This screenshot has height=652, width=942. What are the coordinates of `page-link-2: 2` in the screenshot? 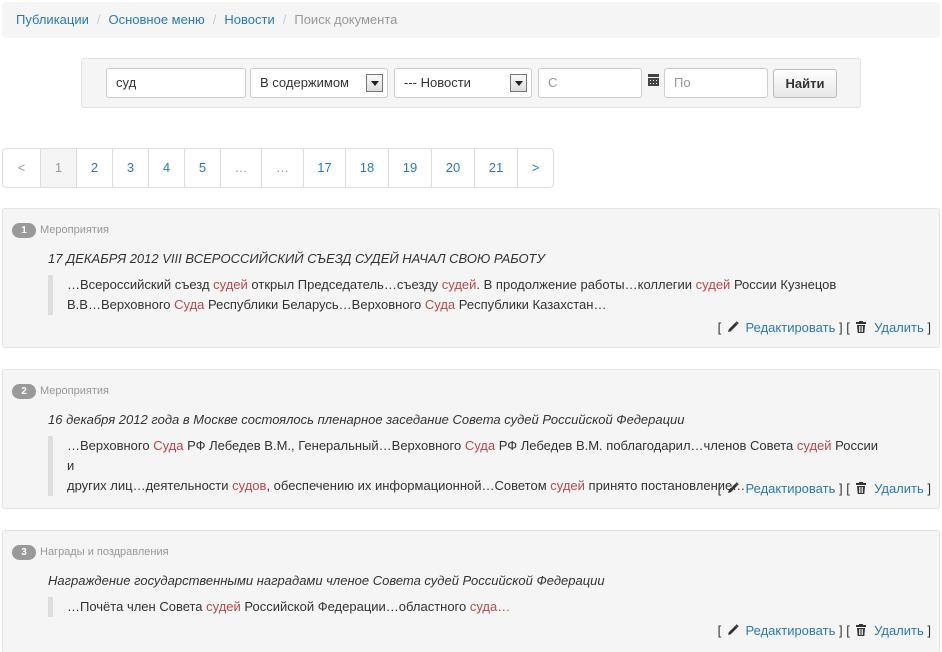 It's located at (94, 168).